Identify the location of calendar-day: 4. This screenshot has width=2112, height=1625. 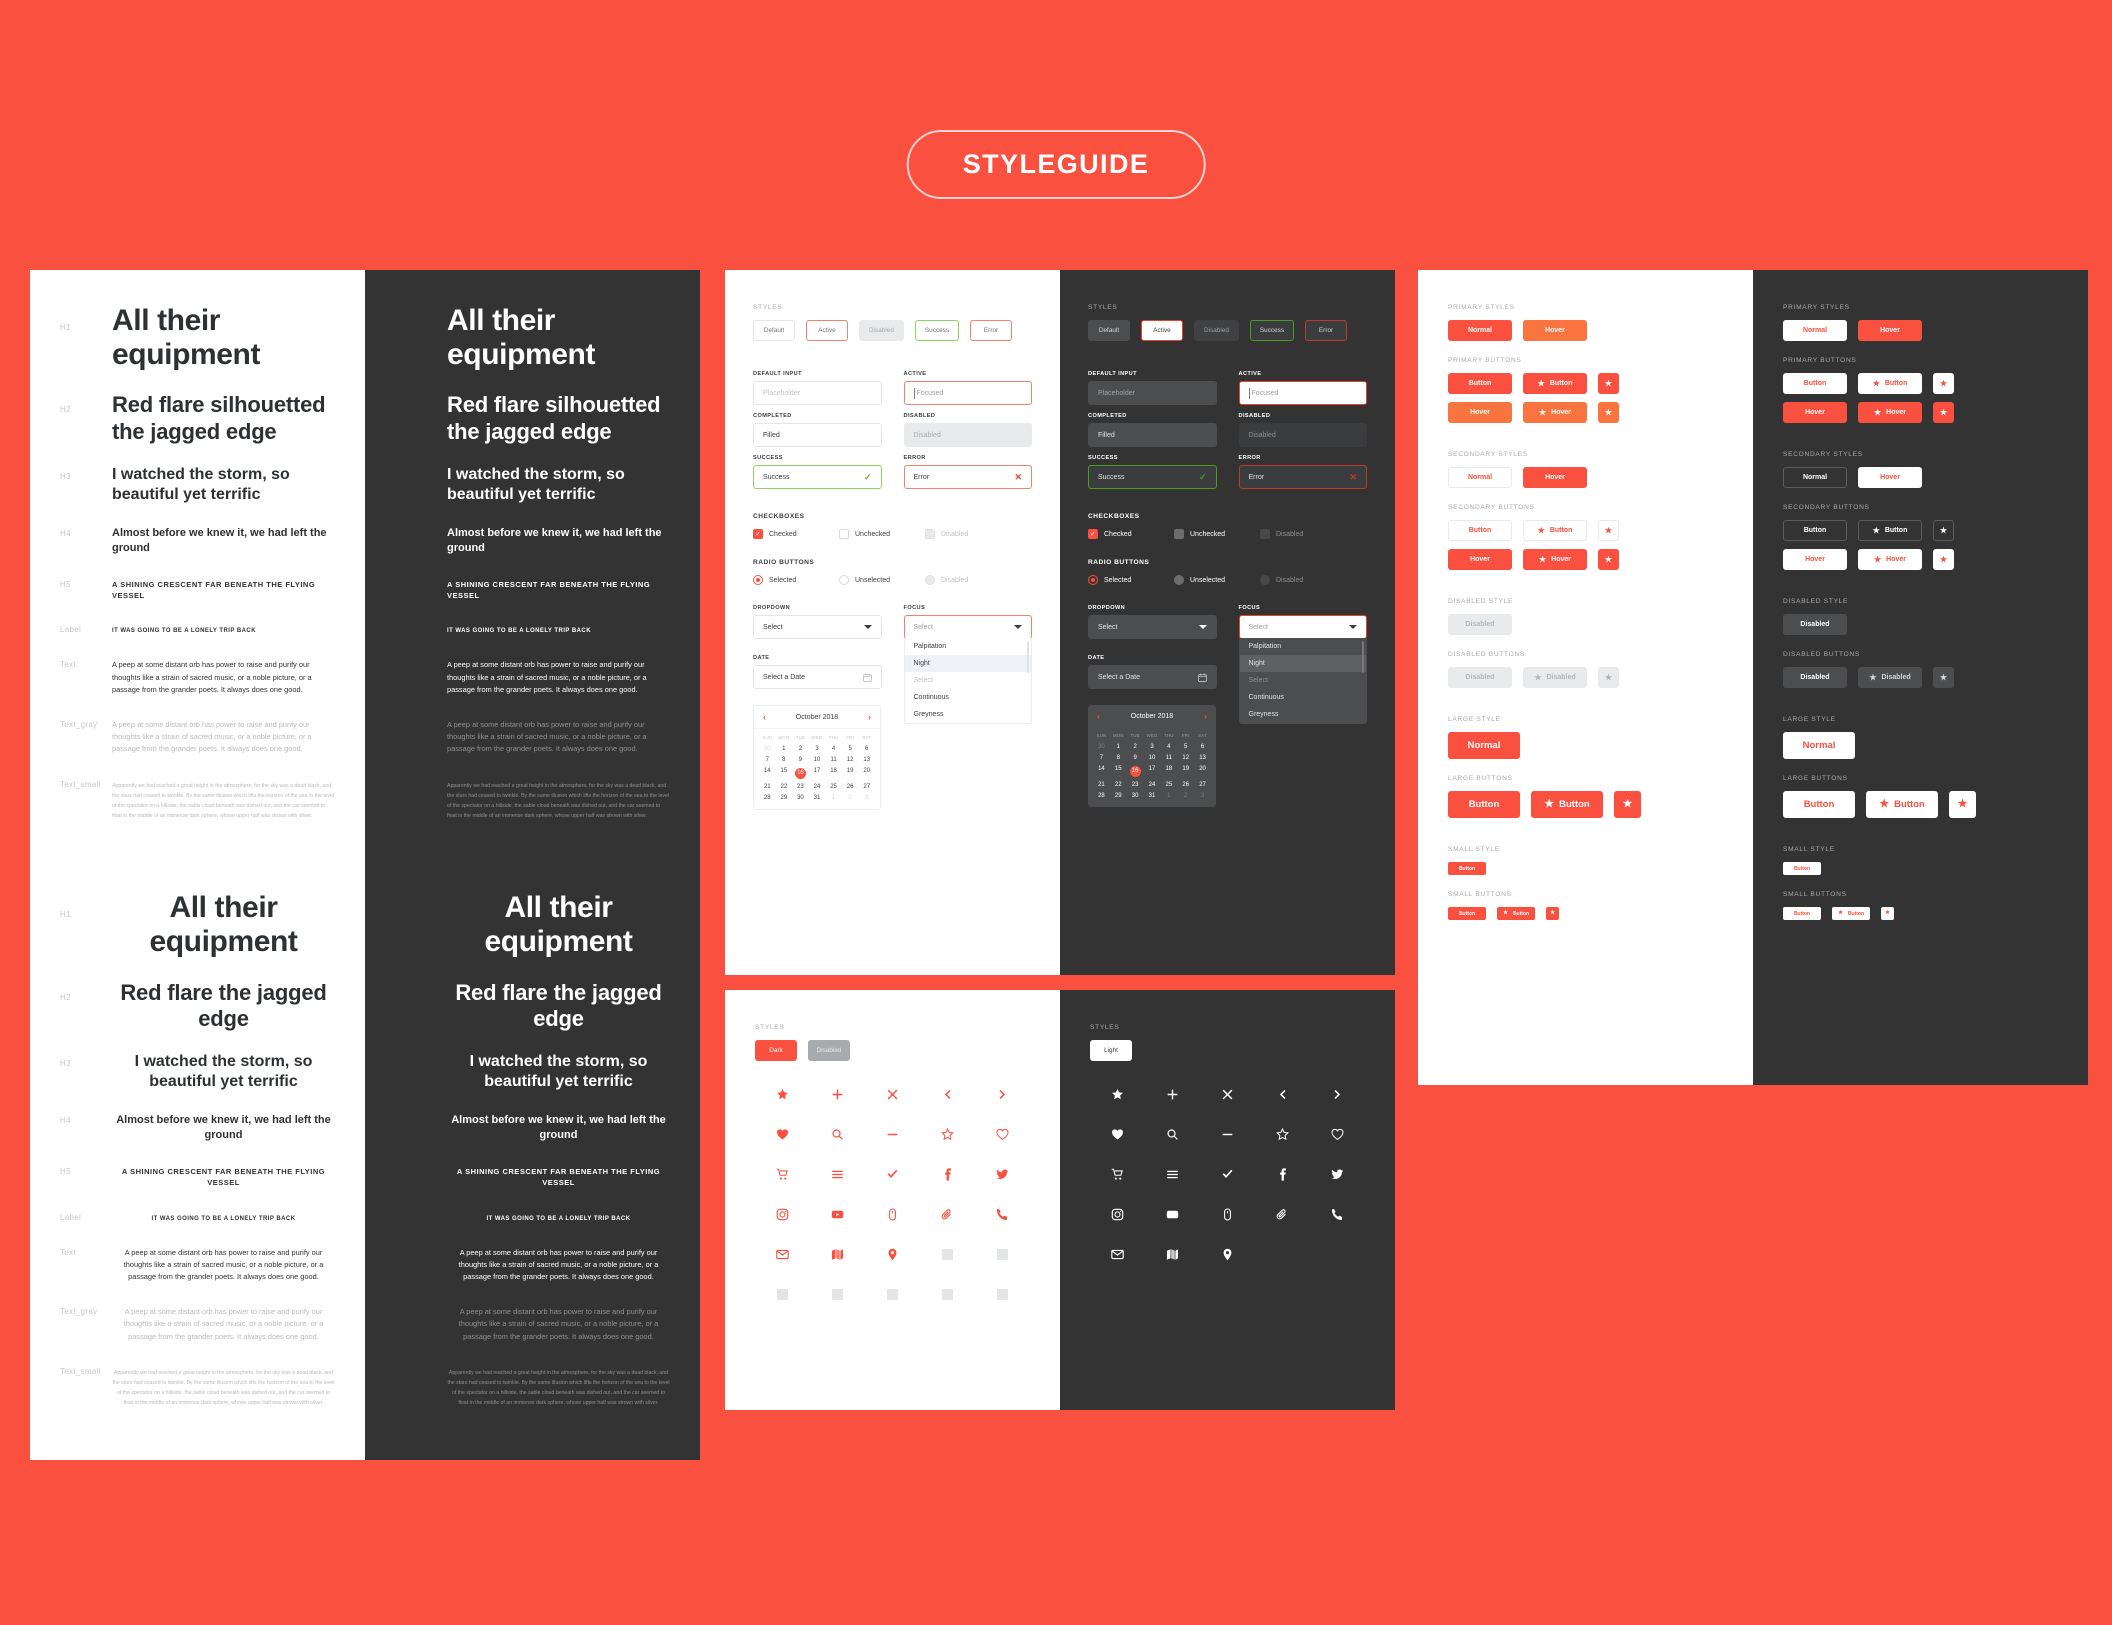
(833, 748).